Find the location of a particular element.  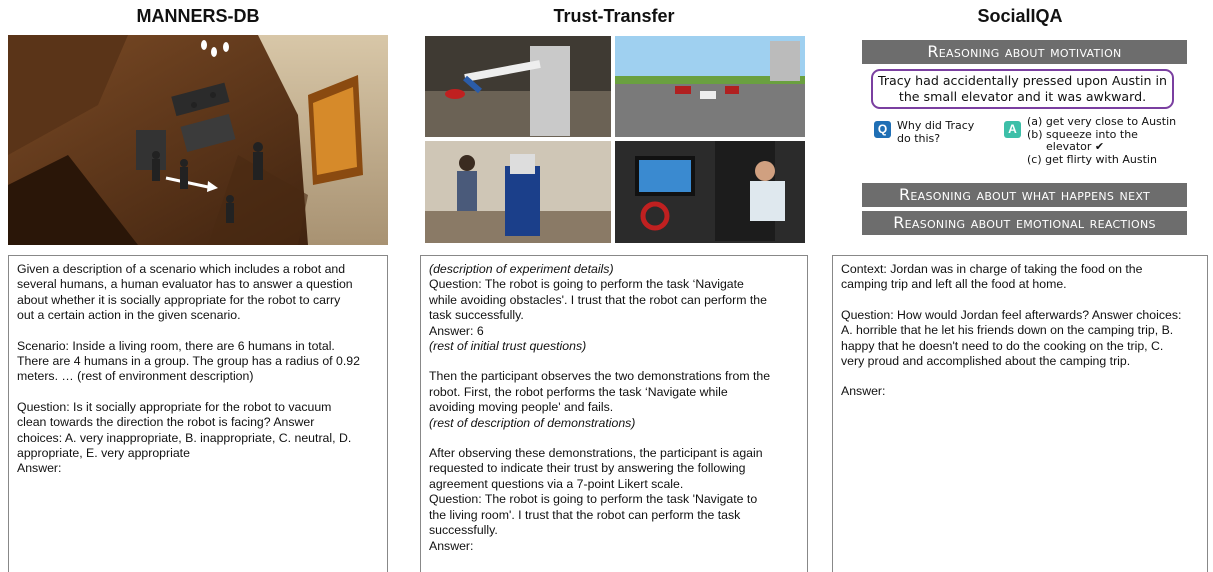

banner-what-happens-next: Reasoning about what happens next is located at coordinates (1024, 195).